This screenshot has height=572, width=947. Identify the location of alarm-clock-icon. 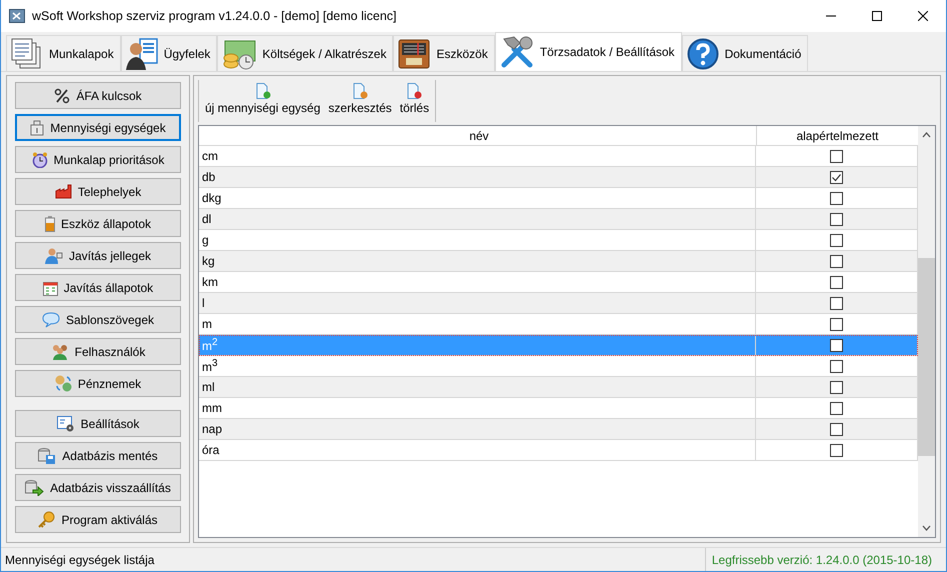
(40, 160).